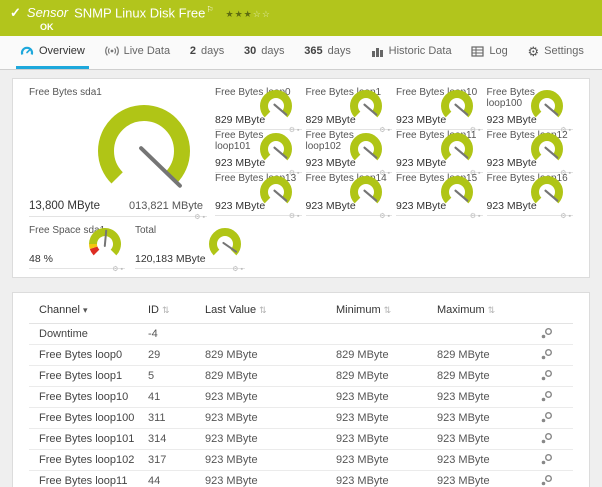 The height and width of the screenshot is (487, 602). I want to click on tab-historic-data: Historic Data, so click(411, 52).